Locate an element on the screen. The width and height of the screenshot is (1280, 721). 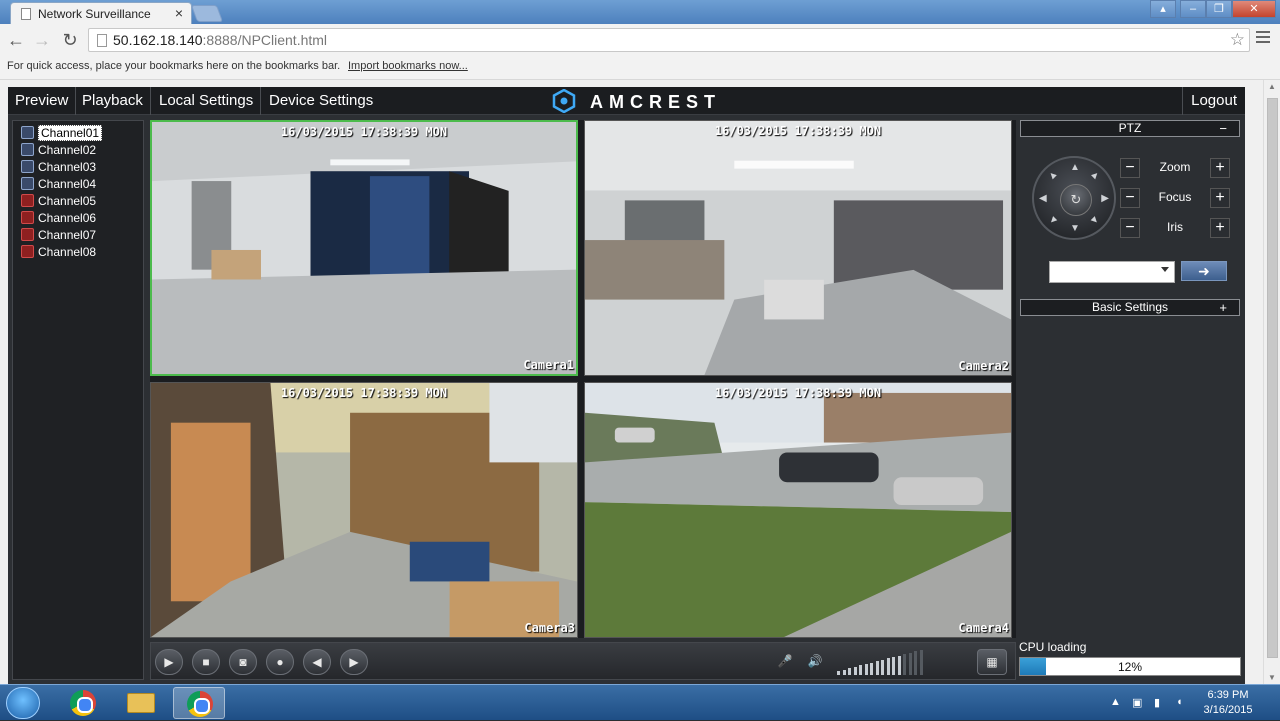
channel-item: Channel07 is located at coordinates (58, 236).